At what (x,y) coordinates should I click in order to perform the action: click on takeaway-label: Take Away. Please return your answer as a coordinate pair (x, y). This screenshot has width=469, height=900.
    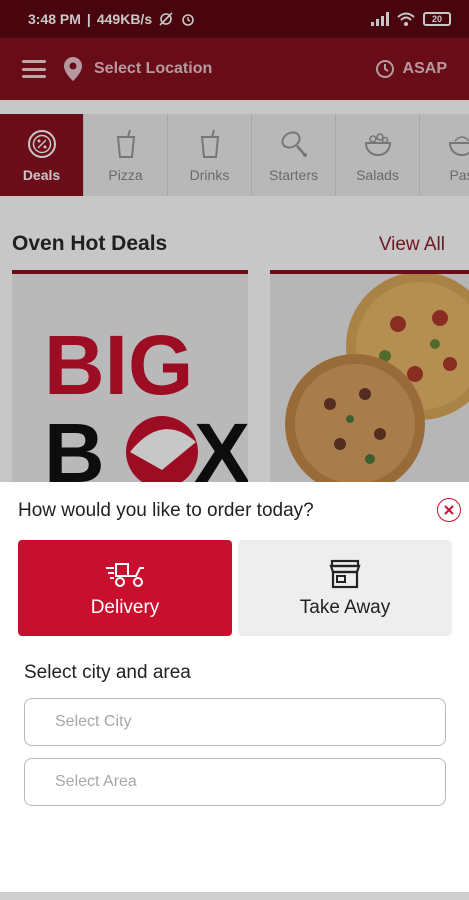
    Looking at the image, I should click on (345, 607).